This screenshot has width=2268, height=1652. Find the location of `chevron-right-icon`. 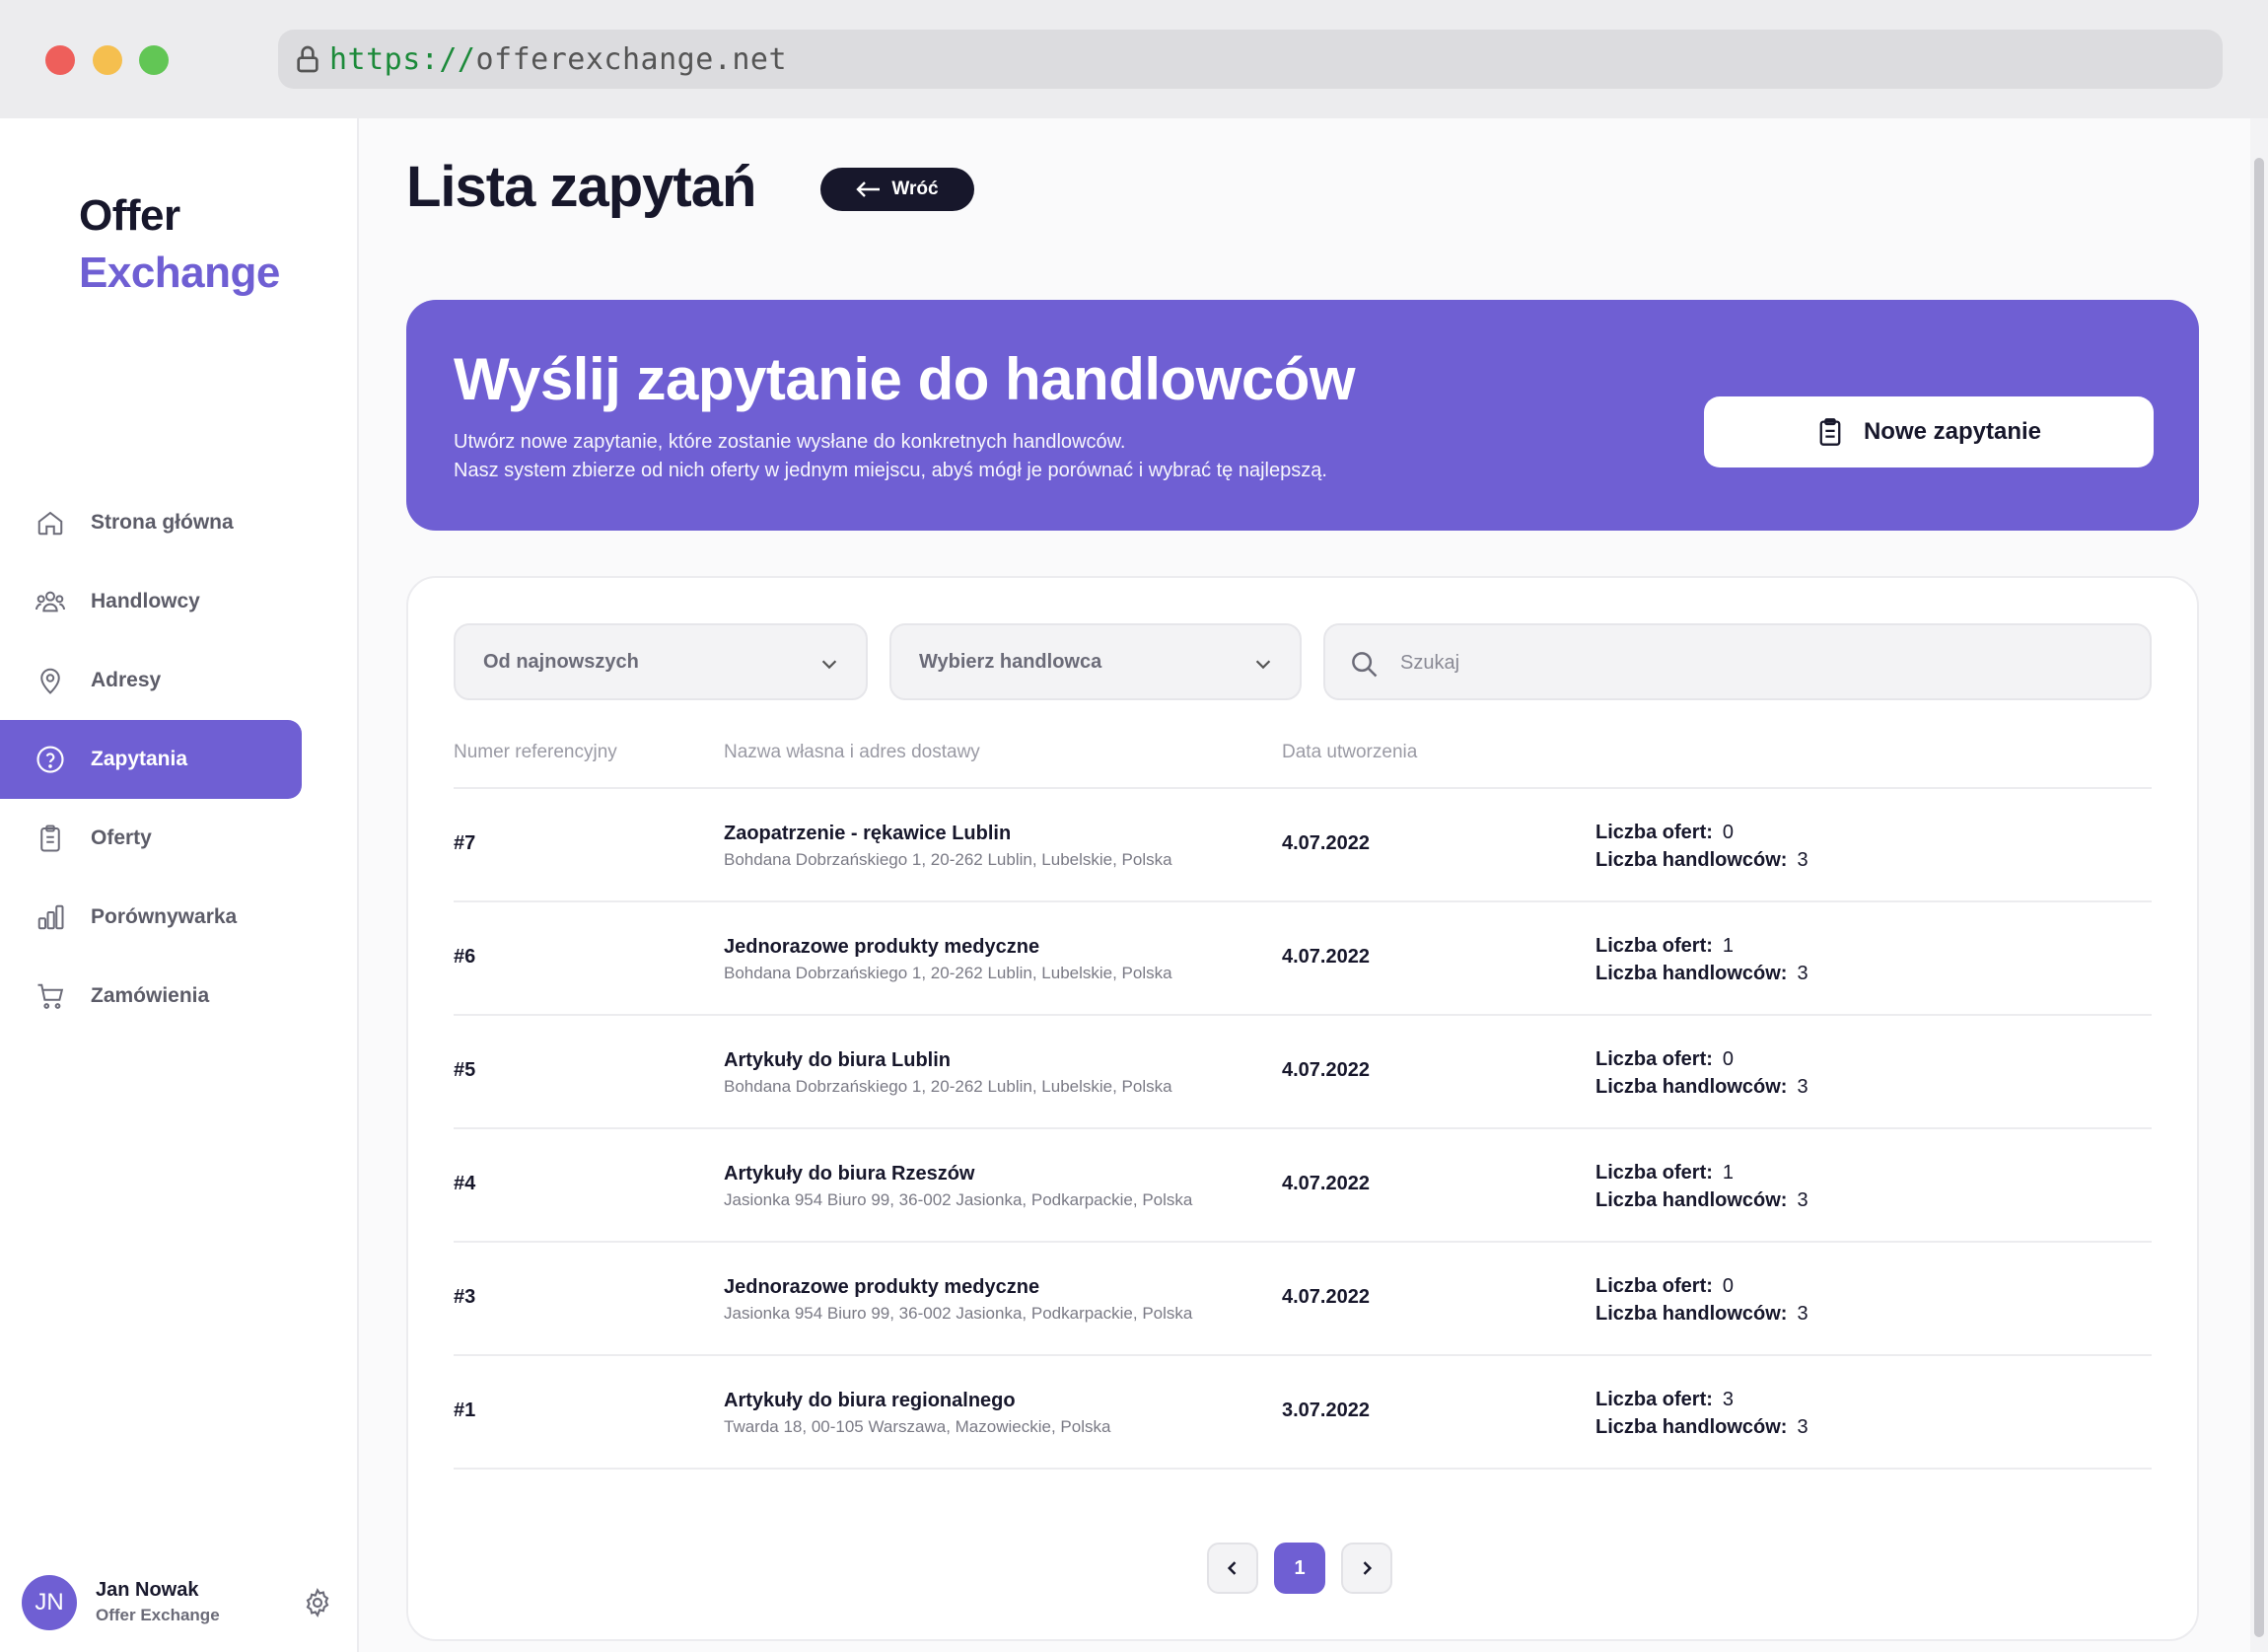

chevron-right-icon is located at coordinates (1368, 1568).